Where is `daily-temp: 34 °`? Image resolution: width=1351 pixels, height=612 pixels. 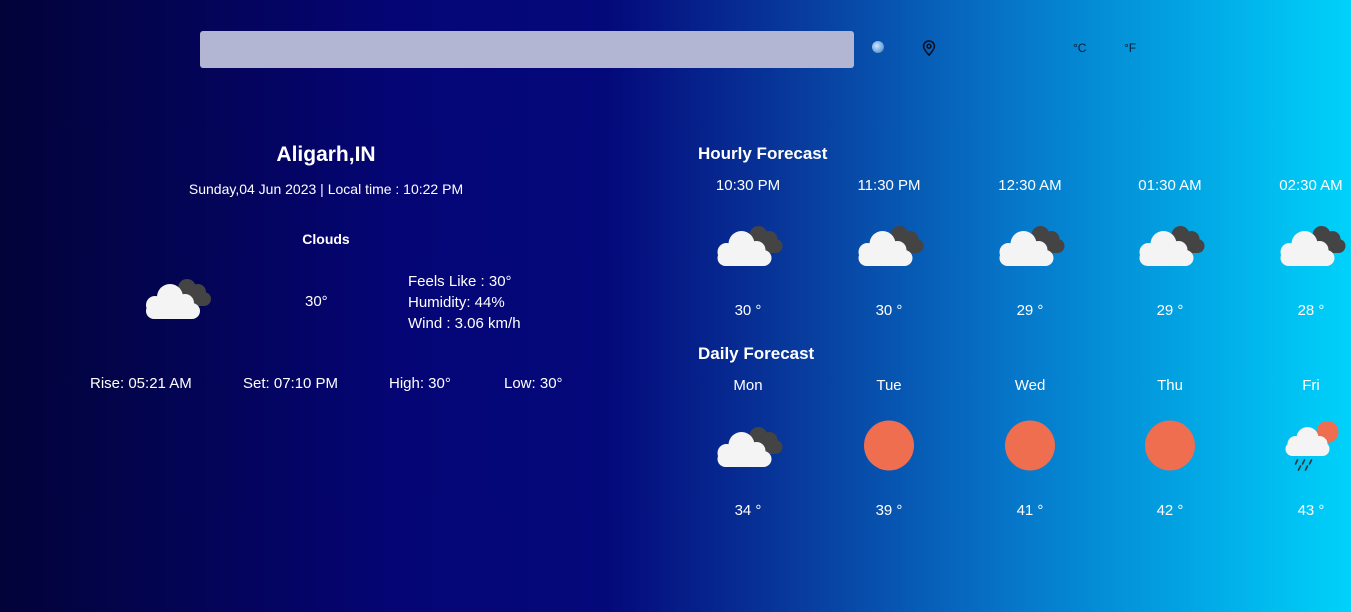 daily-temp: 34 ° is located at coordinates (748, 510).